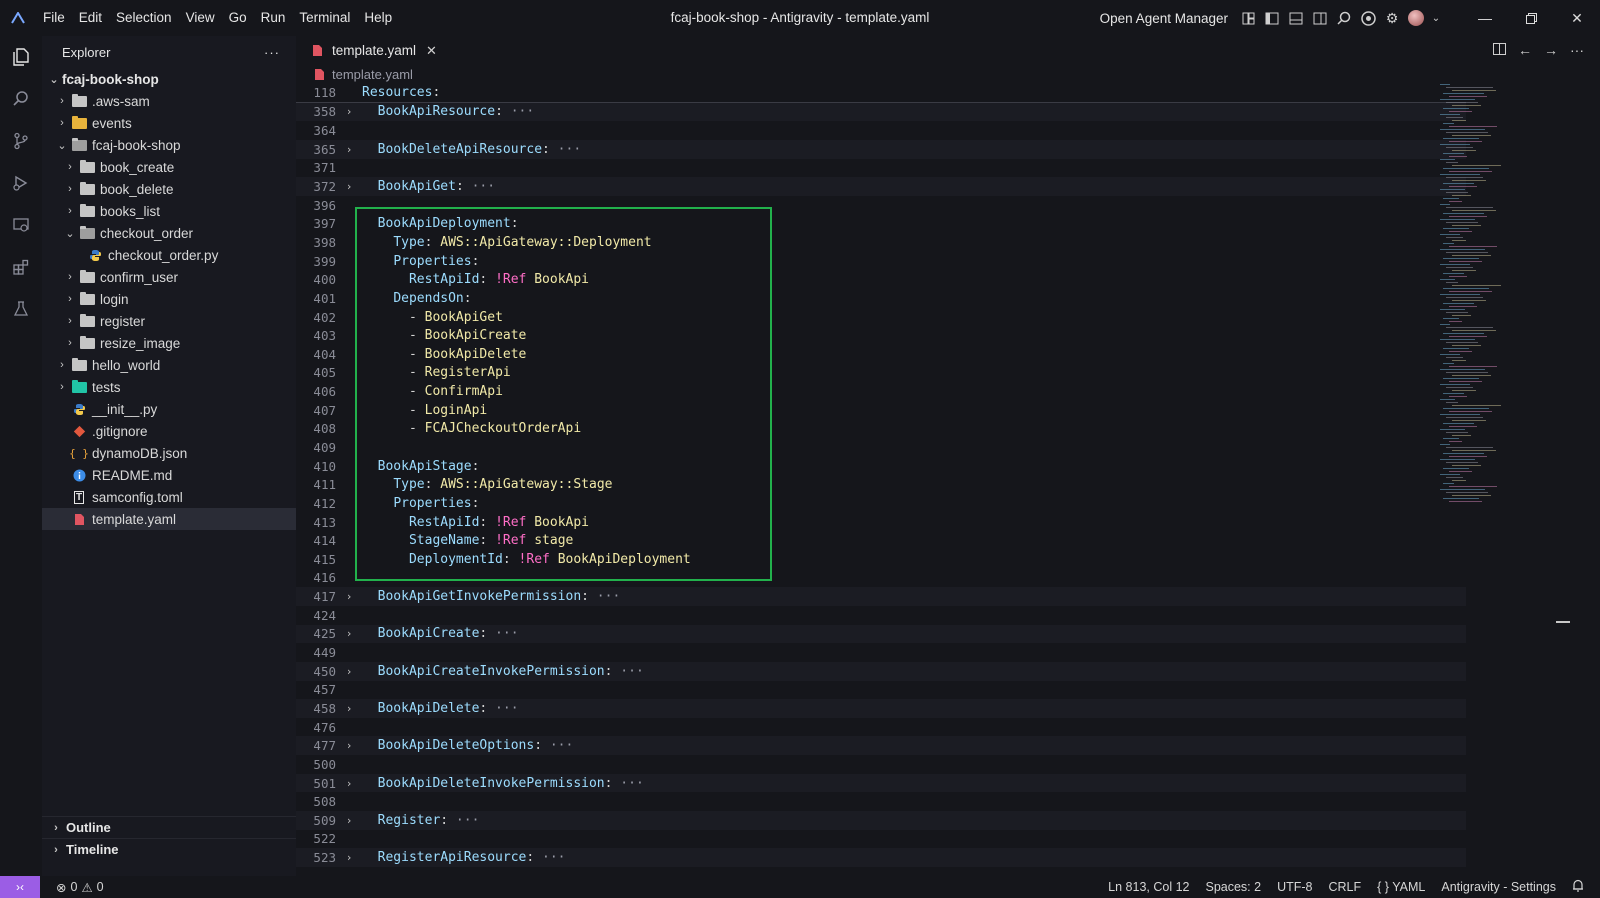  Describe the element at coordinates (21, 225) in the screenshot. I see `remote-explorer-icon` at that location.